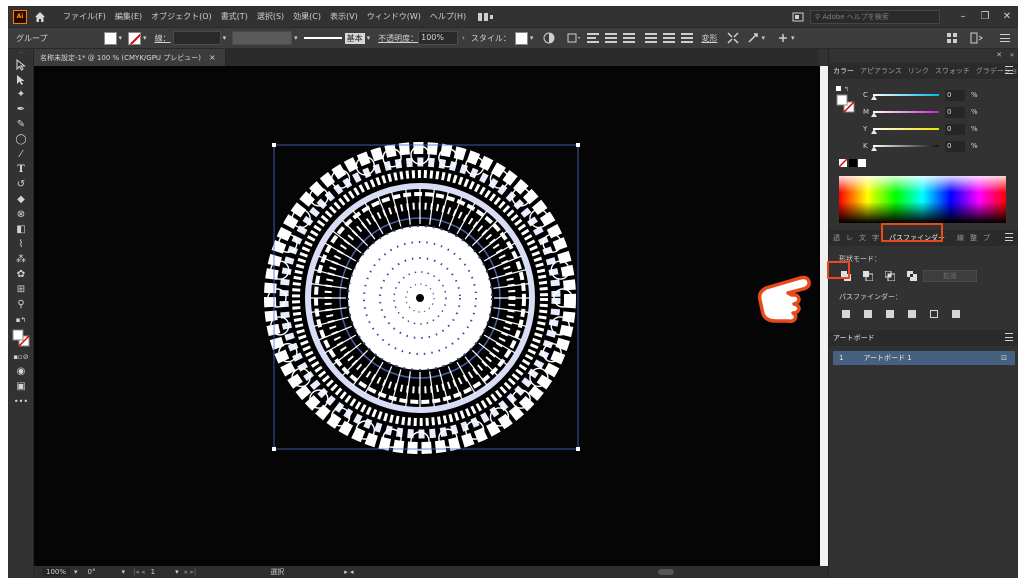 This screenshot has height=583, width=1024. Describe the element at coordinates (912, 314) in the screenshot. I see `crop-button` at that location.